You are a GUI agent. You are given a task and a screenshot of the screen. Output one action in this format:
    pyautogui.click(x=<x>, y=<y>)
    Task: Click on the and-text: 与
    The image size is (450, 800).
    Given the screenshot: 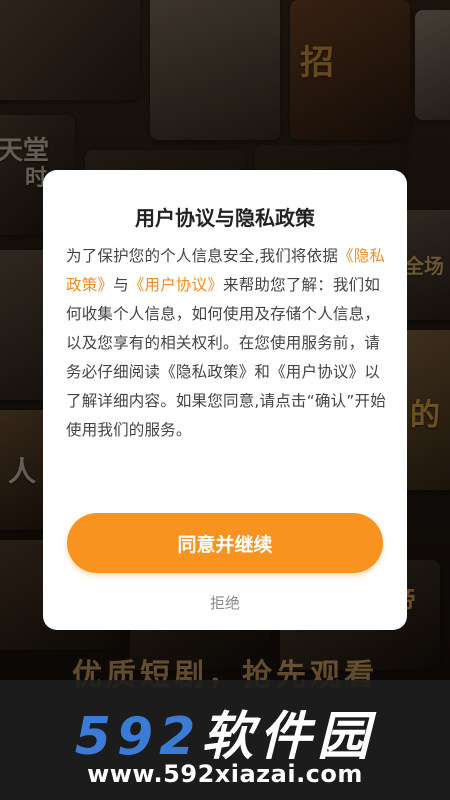 What is the action you would take?
    pyautogui.click(x=121, y=285)
    